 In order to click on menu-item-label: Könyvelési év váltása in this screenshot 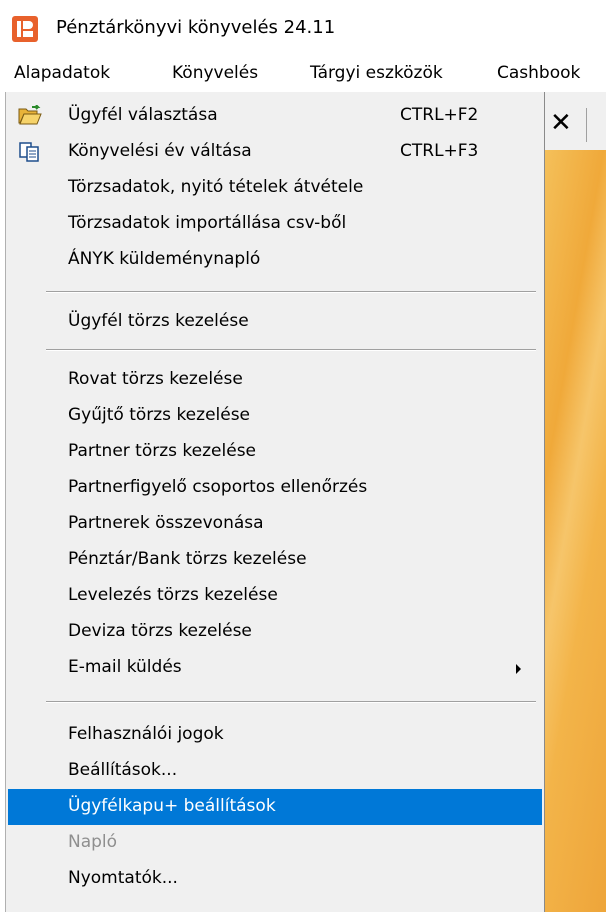, I will do `click(160, 151)`.